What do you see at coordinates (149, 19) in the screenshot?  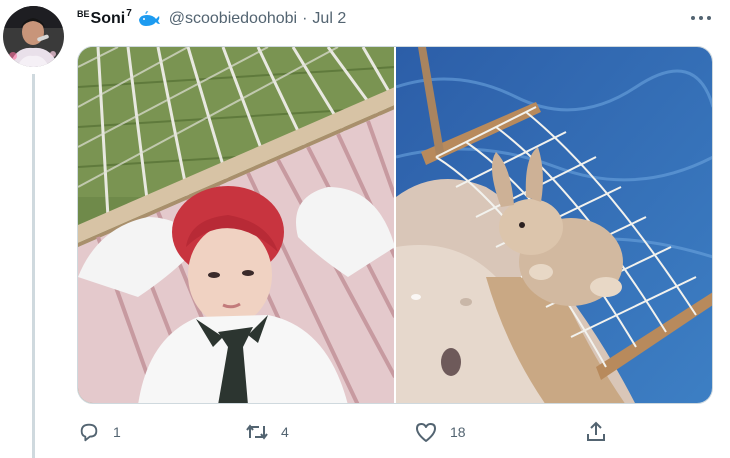 I see `whale-icon` at bounding box center [149, 19].